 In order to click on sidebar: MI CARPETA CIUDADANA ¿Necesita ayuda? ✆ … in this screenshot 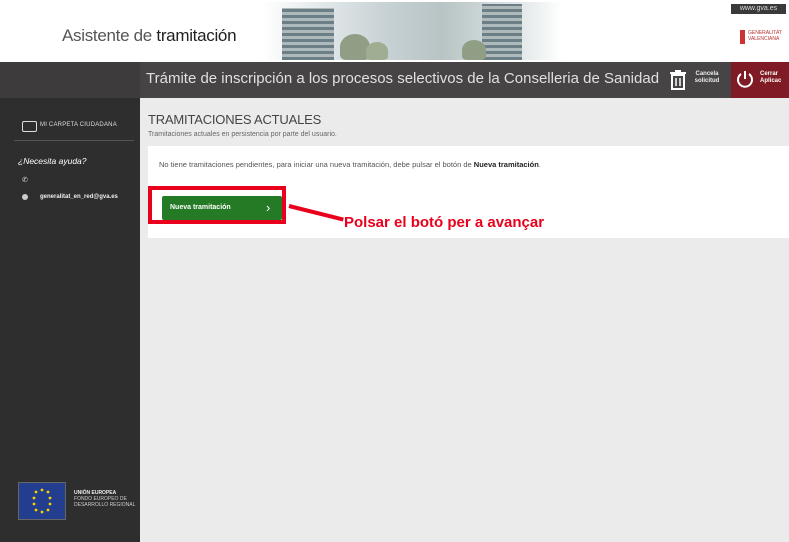, I will do `click(70, 320)`.